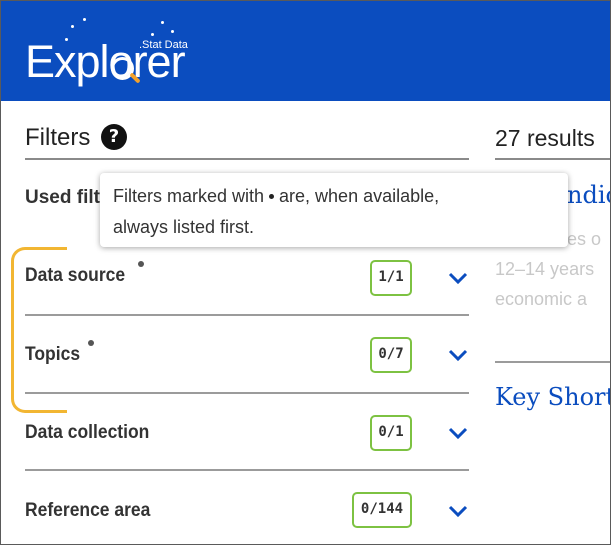  What do you see at coordinates (391, 433) in the screenshot?
I see `filter-count-badge: 0/1` at bounding box center [391, 433].